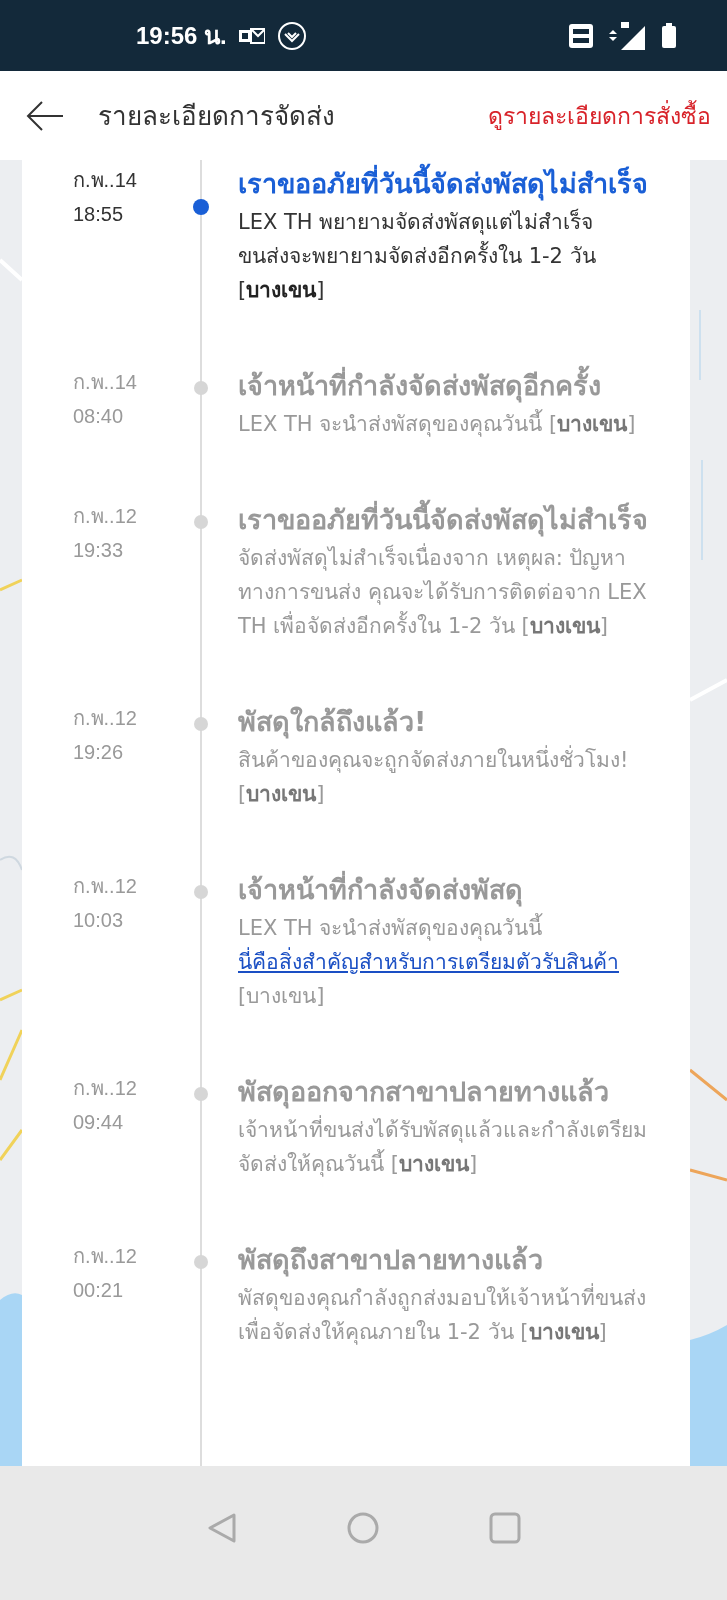  Describe the element at coordinates (424, 1093) in the screenshot. I see `event-title: พัสดุออกจากสาขาปลายทางแล้ว` at that location.